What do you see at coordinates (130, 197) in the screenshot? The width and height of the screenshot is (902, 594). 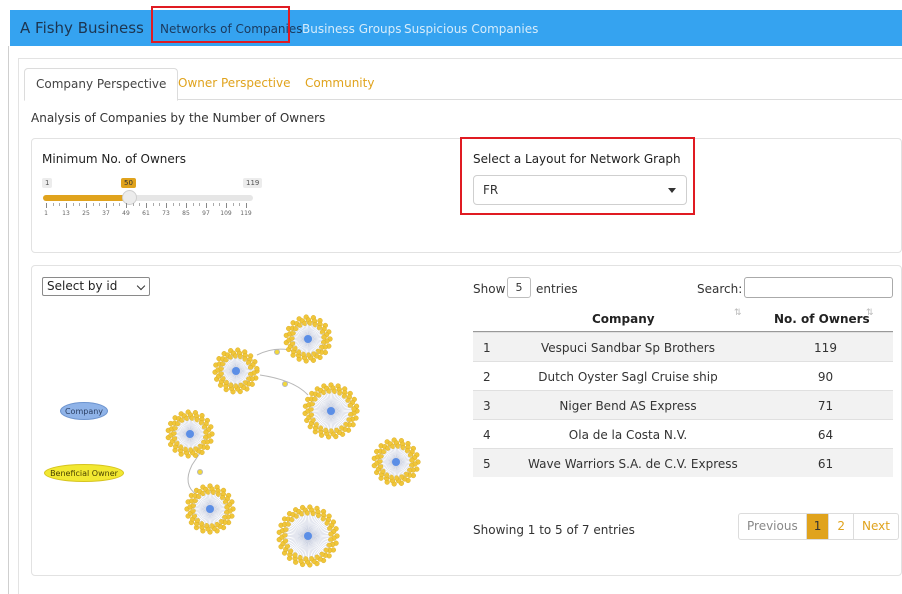 I see `slider-handle` at bounding box center [130, 197].